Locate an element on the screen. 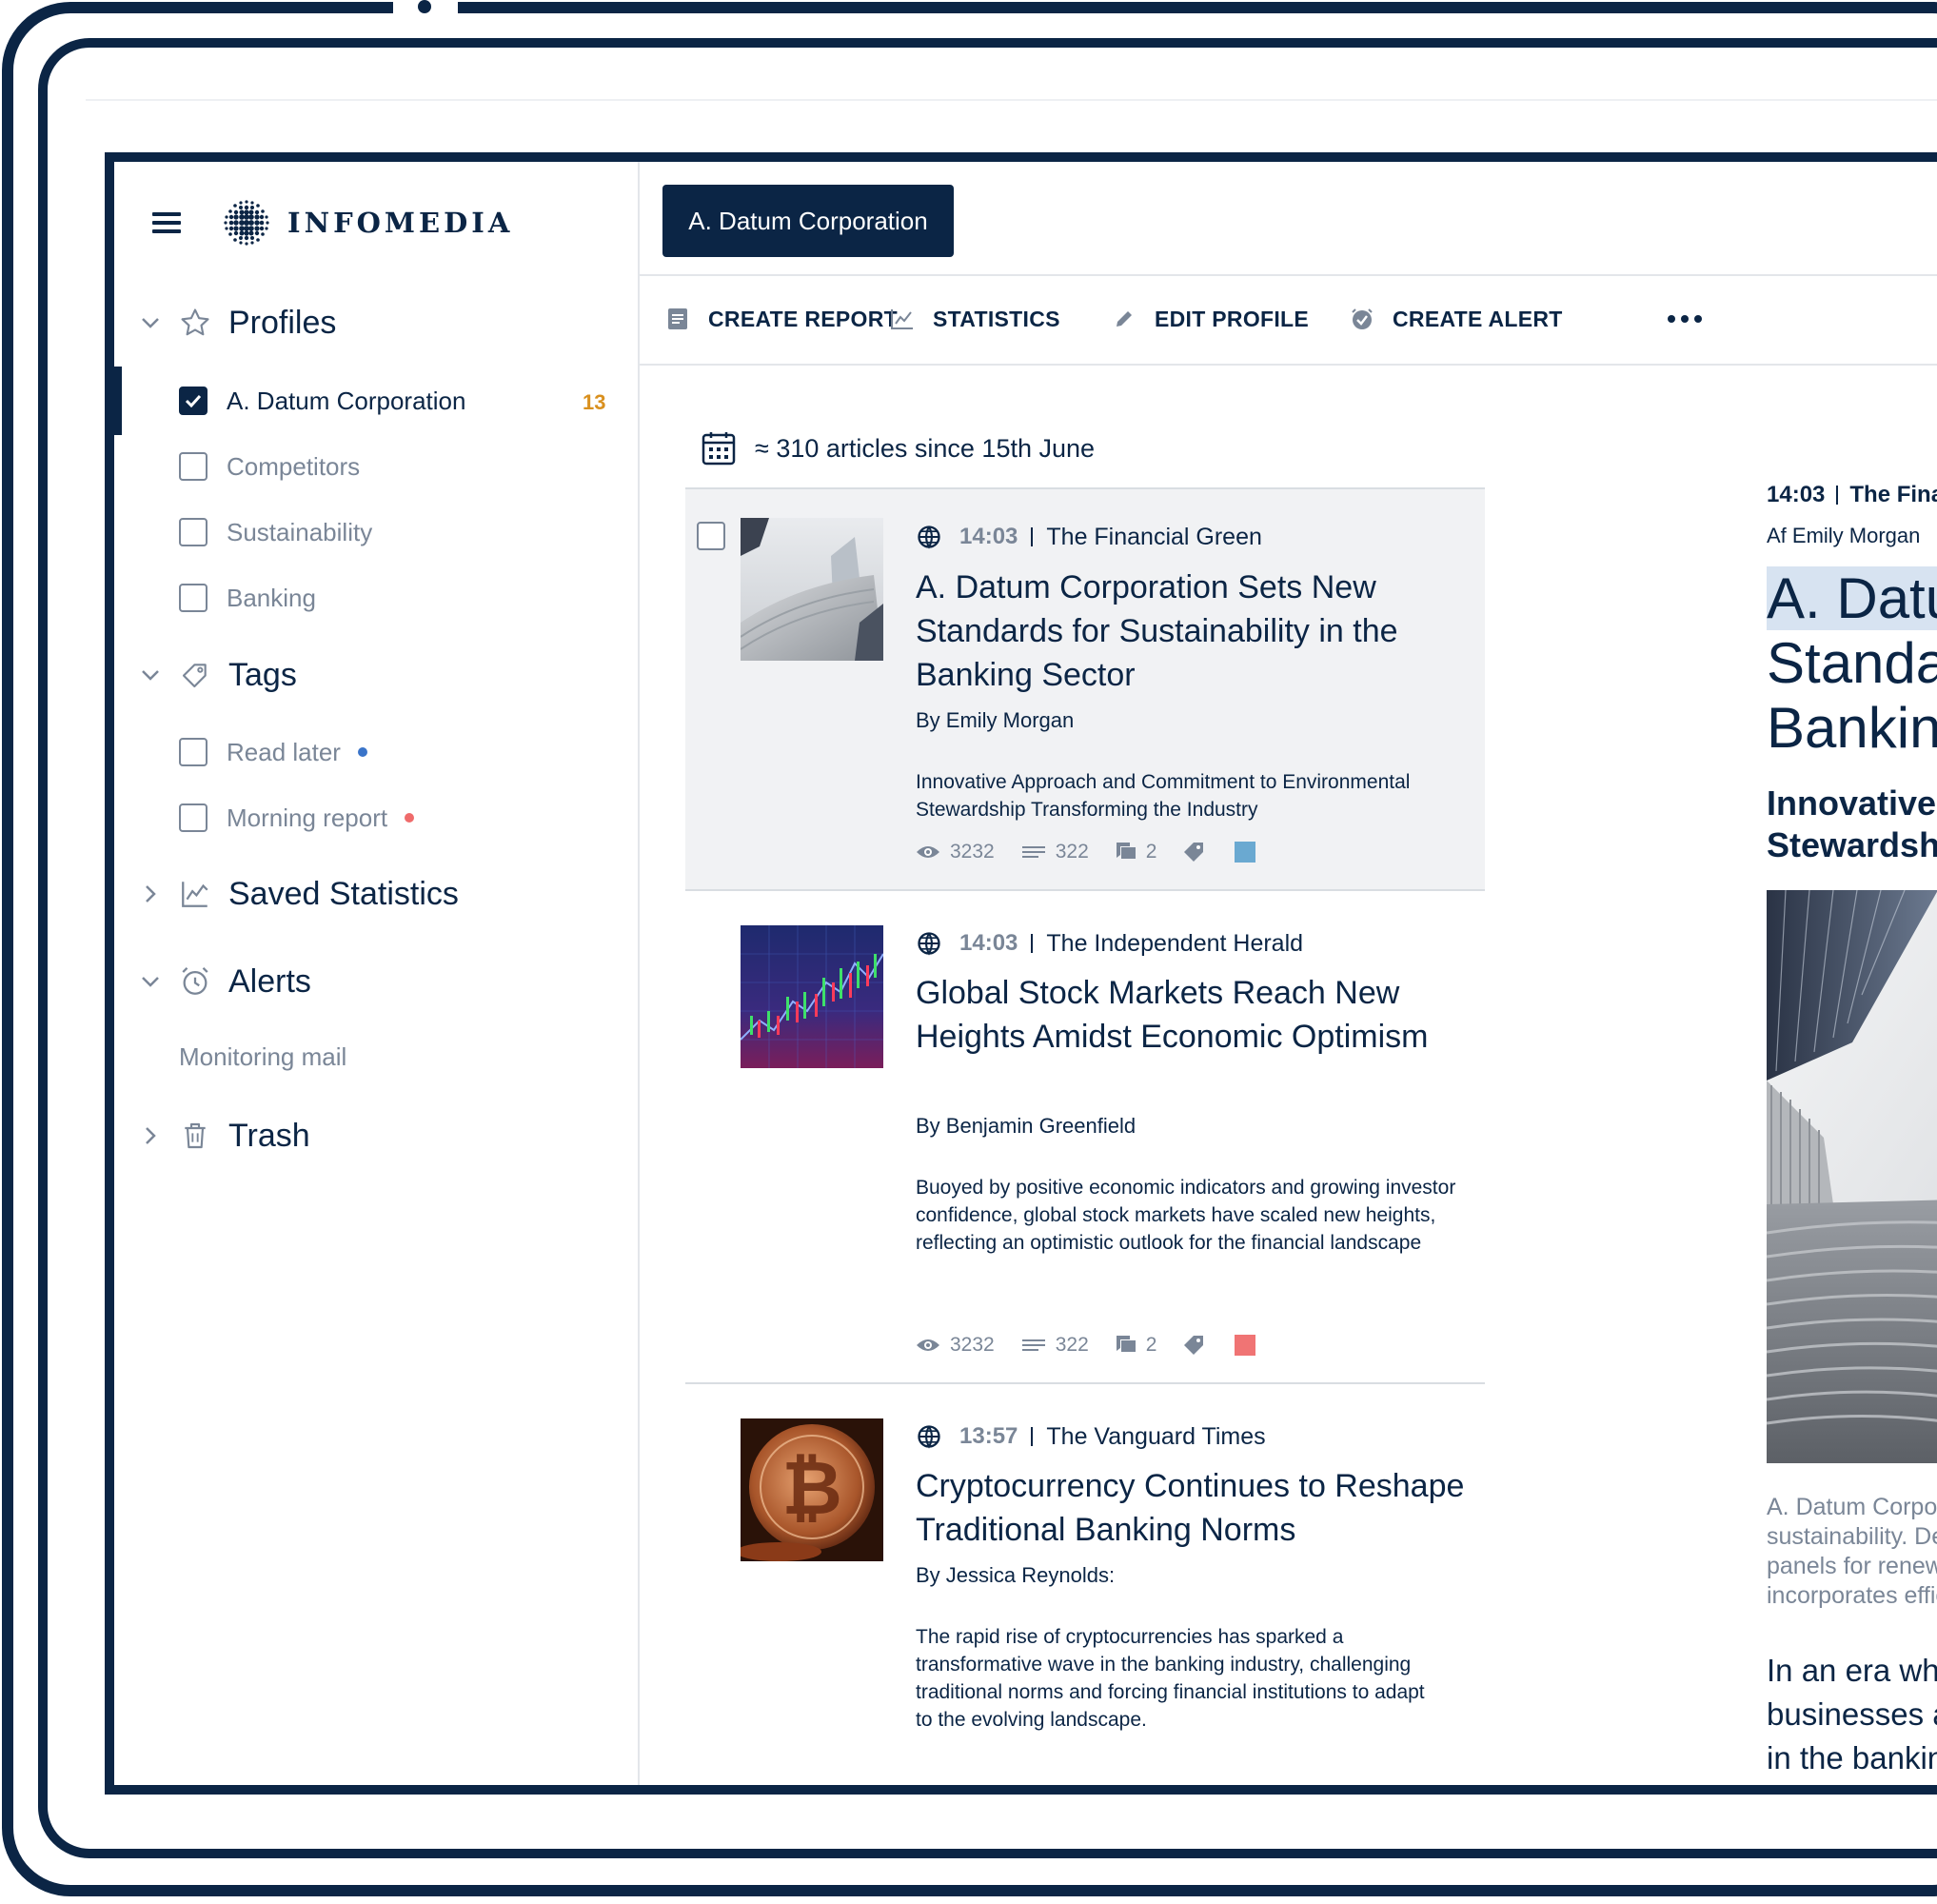 This screenshot has height=1904, width=1937. tag-item-label: Read later is located at coordinates (284, 751).